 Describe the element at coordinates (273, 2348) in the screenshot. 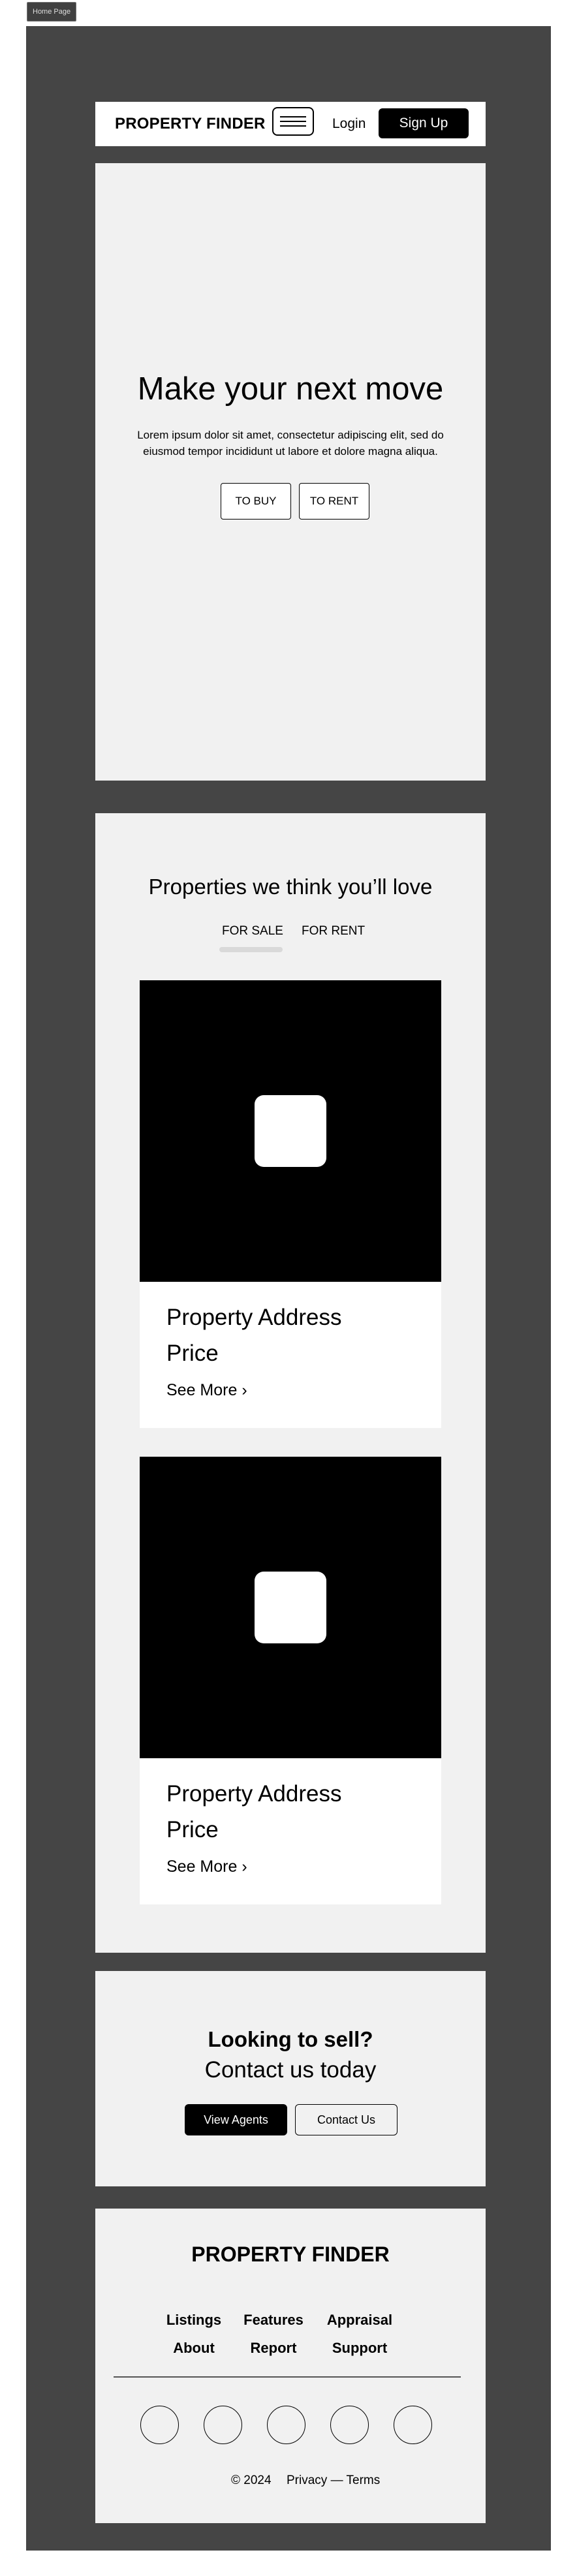

I see `footer-link-report: Report` at that location.